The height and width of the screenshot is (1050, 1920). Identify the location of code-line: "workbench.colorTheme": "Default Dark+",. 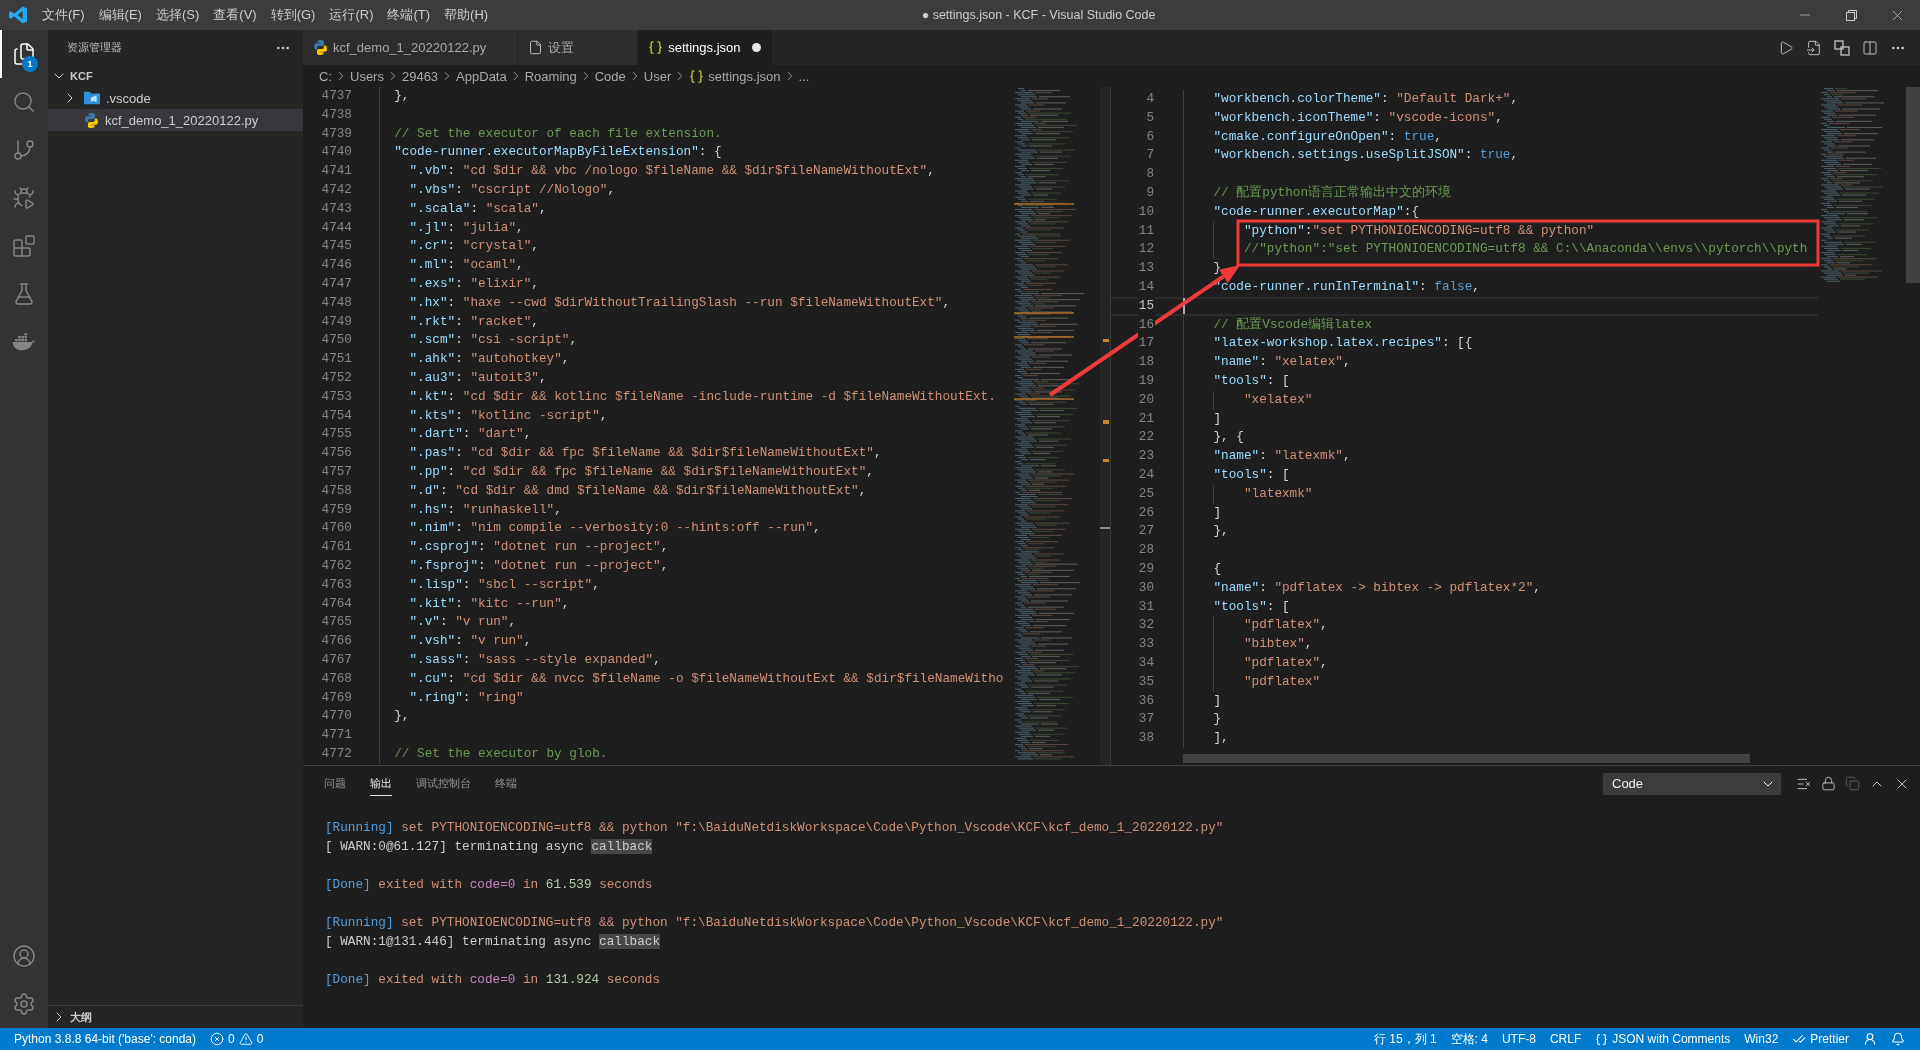
(1366, 99).